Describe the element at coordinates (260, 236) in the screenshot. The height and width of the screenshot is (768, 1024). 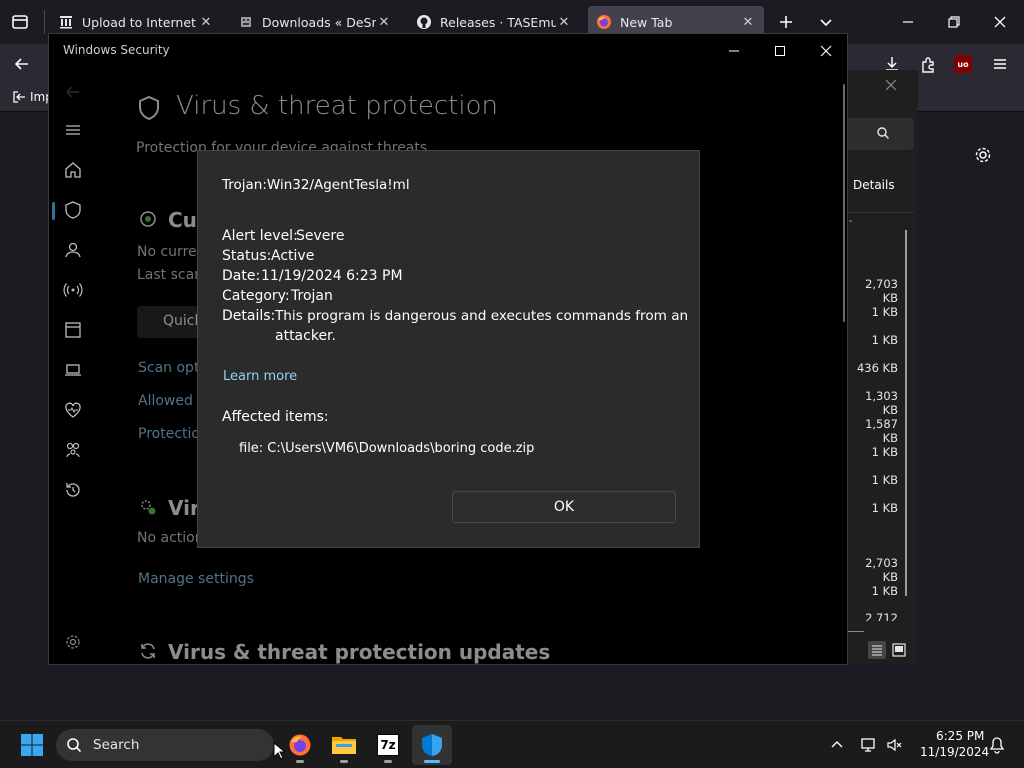
I see `alert-level-label: Alert level:` at that location.